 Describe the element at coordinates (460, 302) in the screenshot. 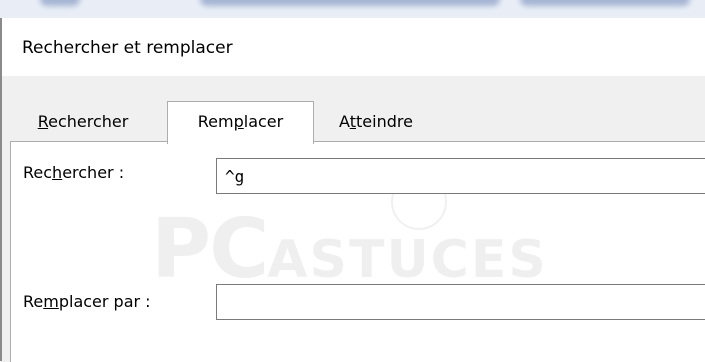

I see `replace-input` at that location.